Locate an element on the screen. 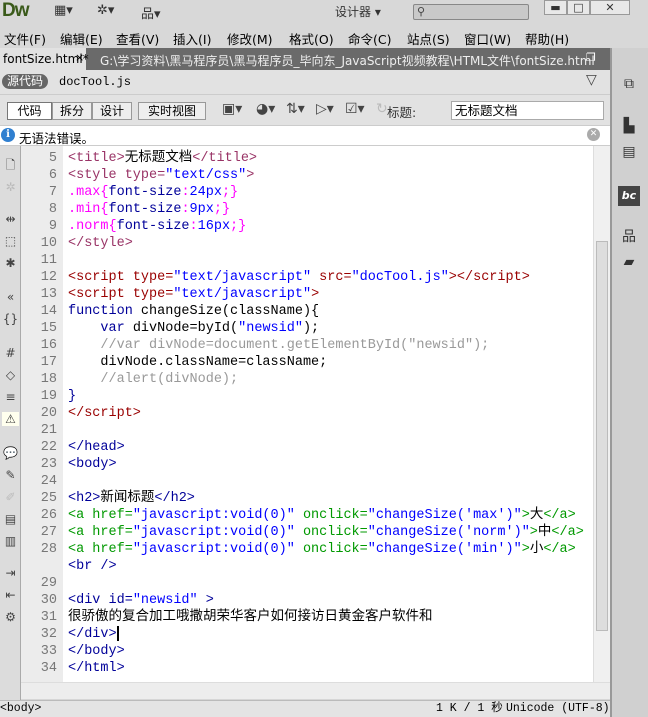 This screenshot has width=648, height=717. check-page-icon: ☑▾ is located at coordinates (355, 109).